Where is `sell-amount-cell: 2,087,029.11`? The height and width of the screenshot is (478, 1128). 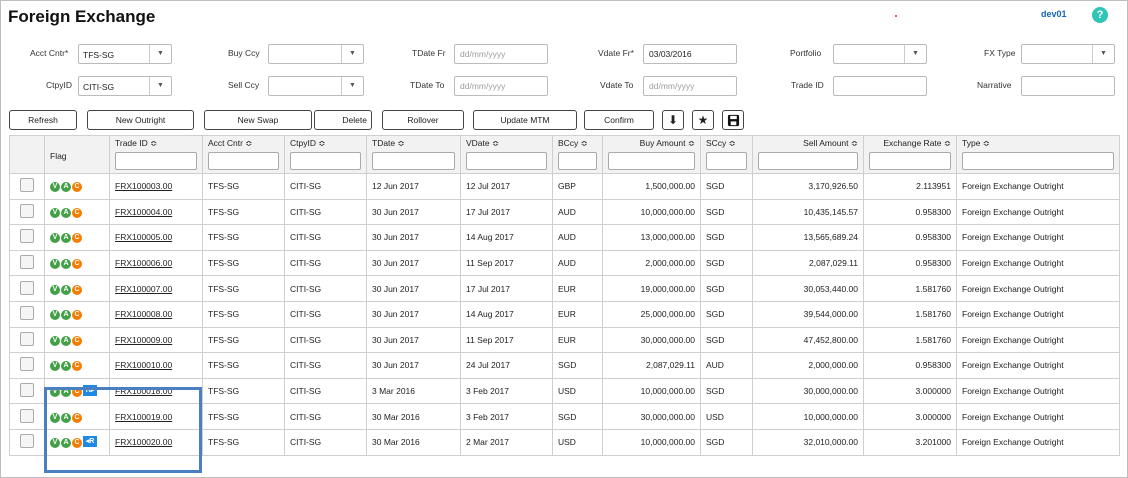
sell-amount-cell: 2,087,029.11 is located at coordinates (808, 263).